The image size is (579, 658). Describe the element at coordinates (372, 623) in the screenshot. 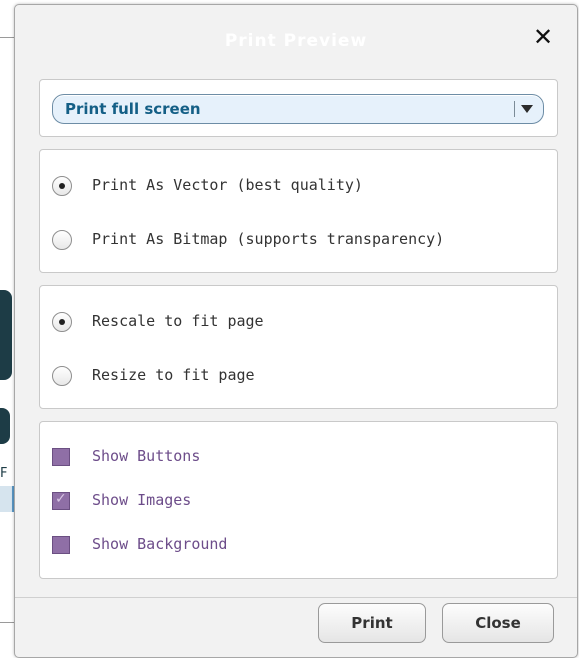

I see `print-button: Print` at that location.